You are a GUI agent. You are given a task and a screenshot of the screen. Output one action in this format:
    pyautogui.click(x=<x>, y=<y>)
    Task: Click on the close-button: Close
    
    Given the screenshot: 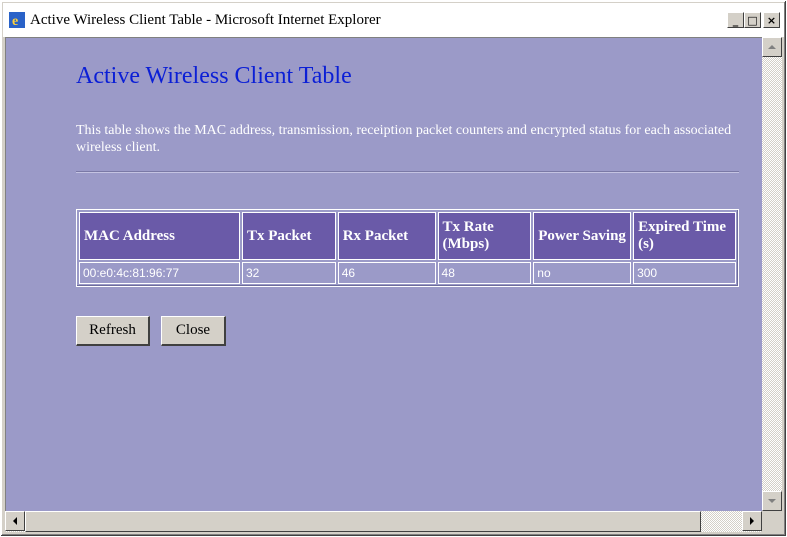 What is the action you would take?
    pyautogui.click(x=193, y=331)
    